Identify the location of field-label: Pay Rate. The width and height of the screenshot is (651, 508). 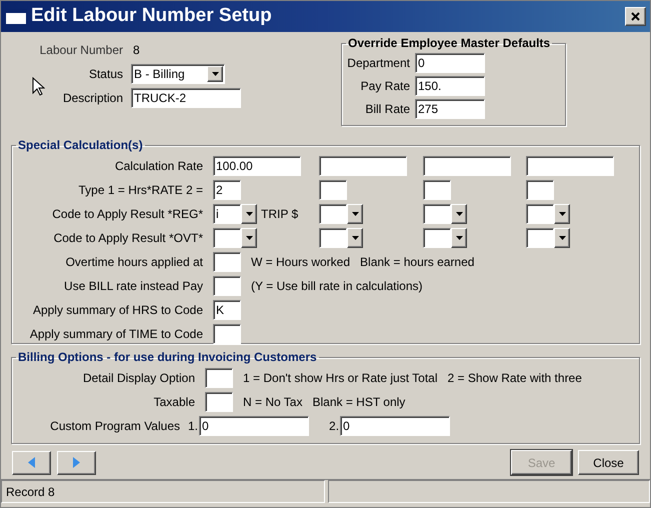
(385, 86).